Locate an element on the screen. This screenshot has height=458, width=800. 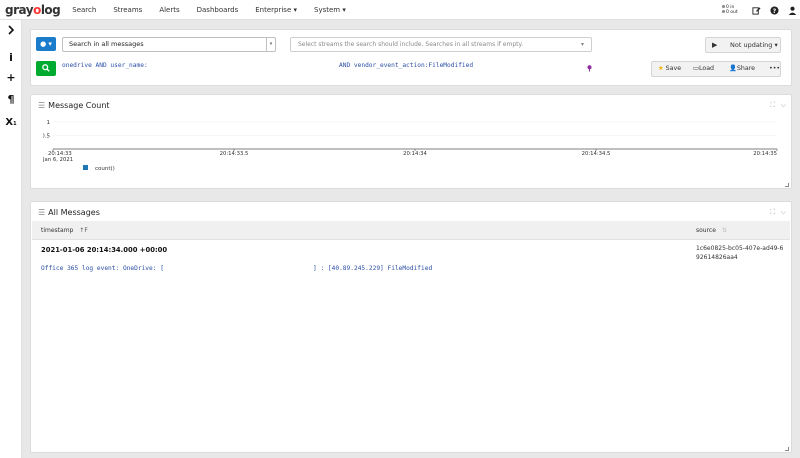
column-timestamp: timestamp ↑F is located at coordinates (64, 230).